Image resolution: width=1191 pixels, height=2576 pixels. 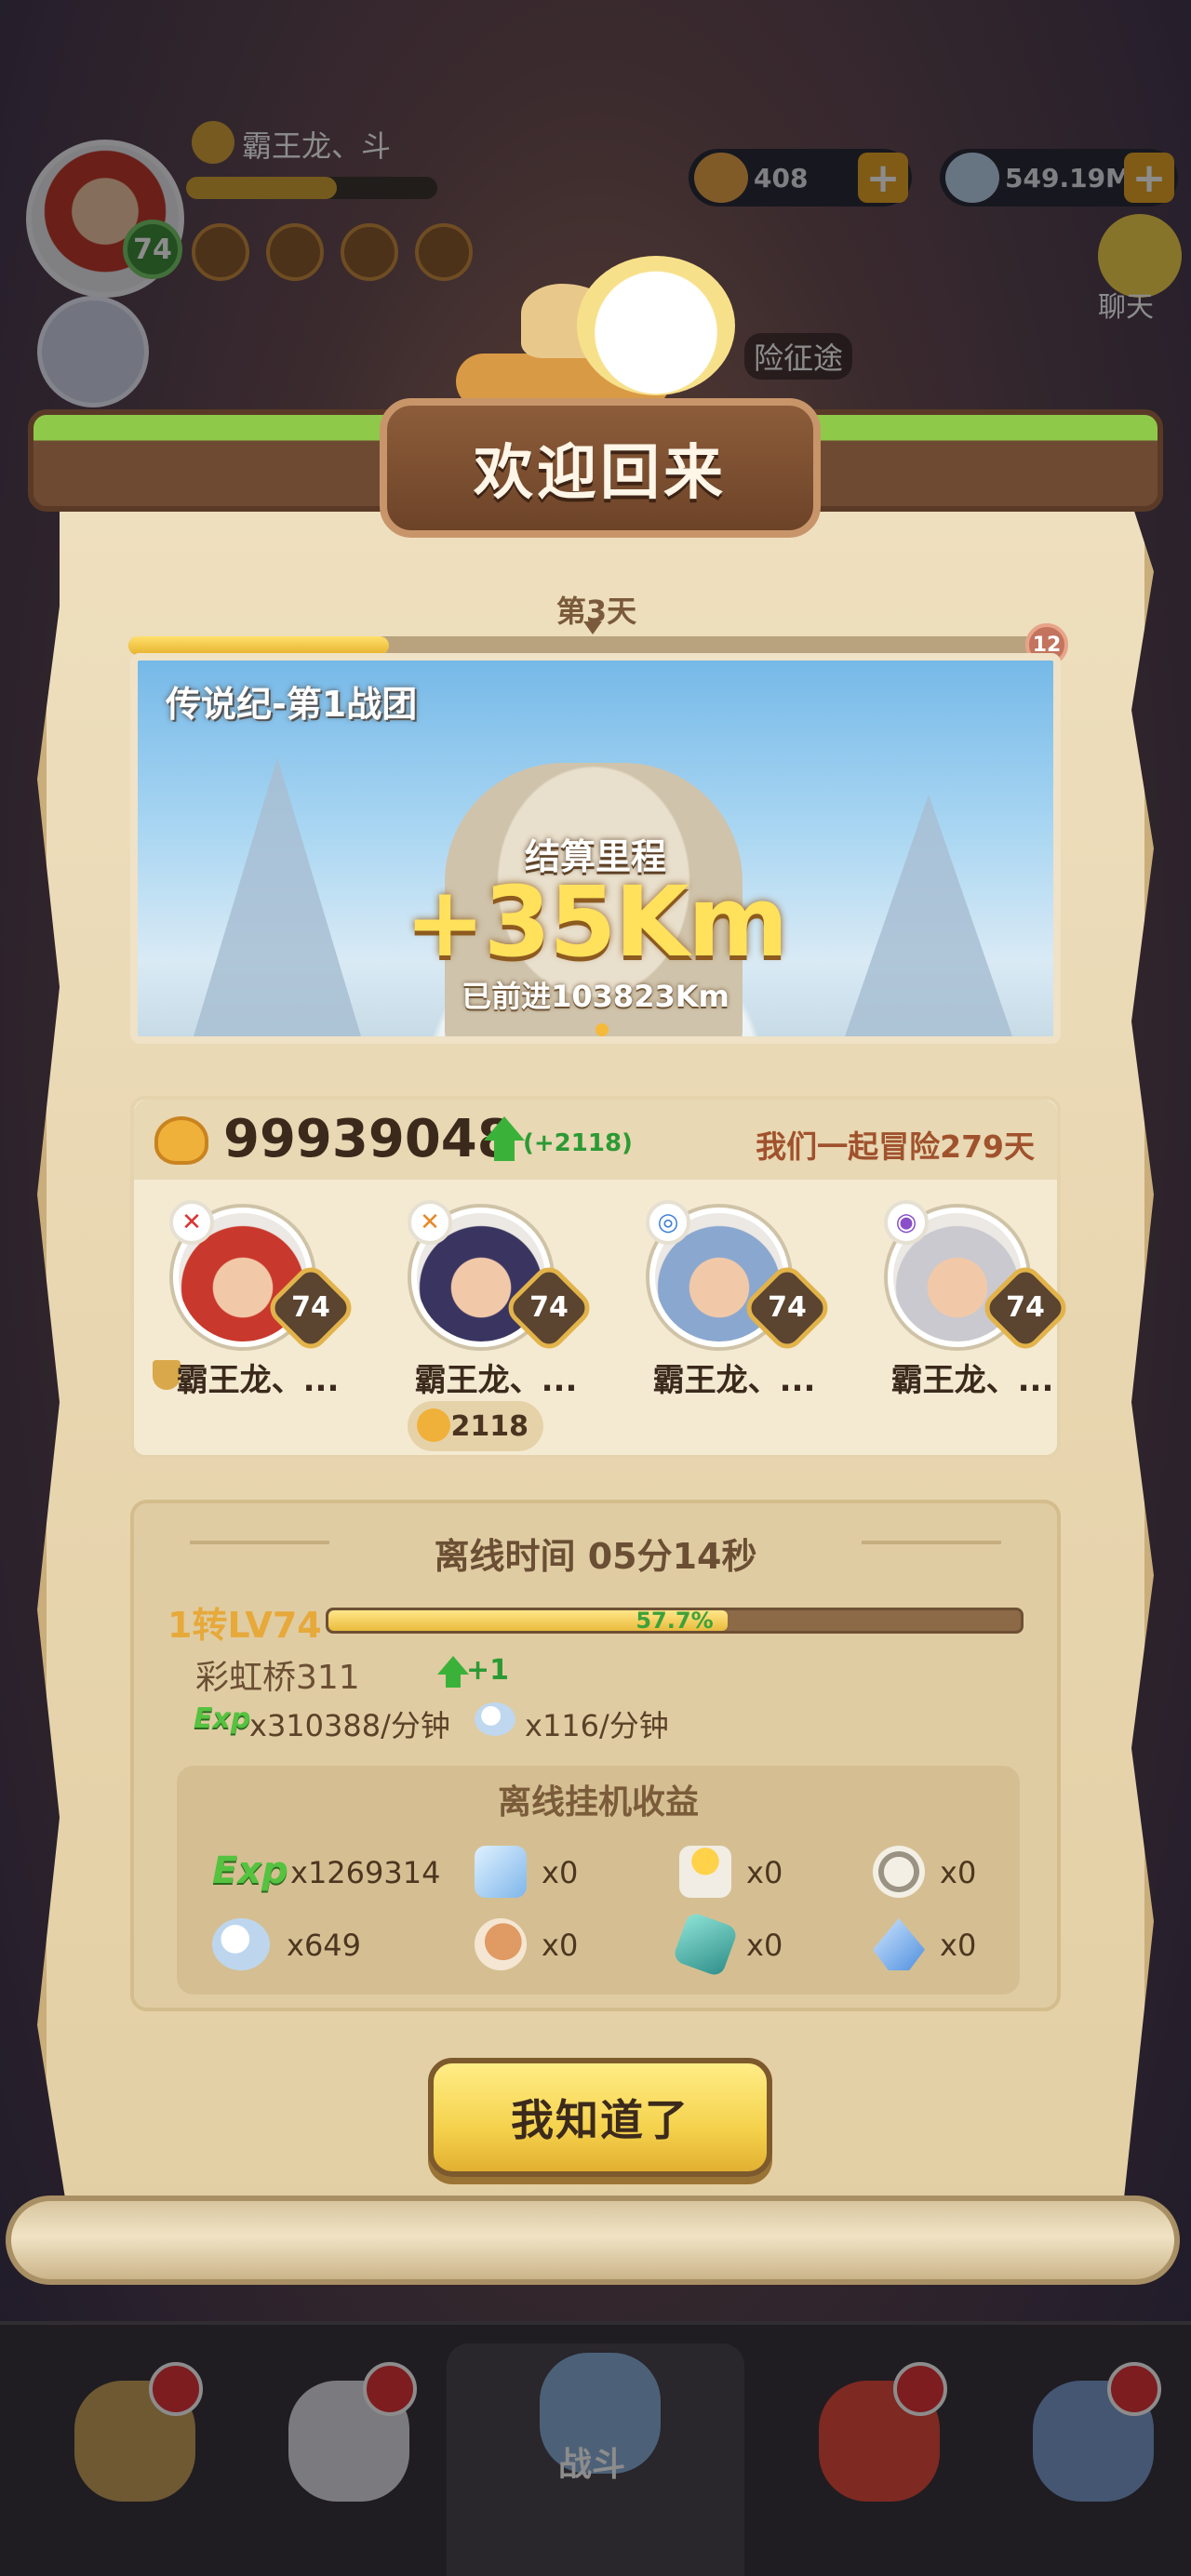 What do you see at coordinates (875, 2455) in the screenshot?
I see `nav-tab-pets` at bounding box center [875, 2455].